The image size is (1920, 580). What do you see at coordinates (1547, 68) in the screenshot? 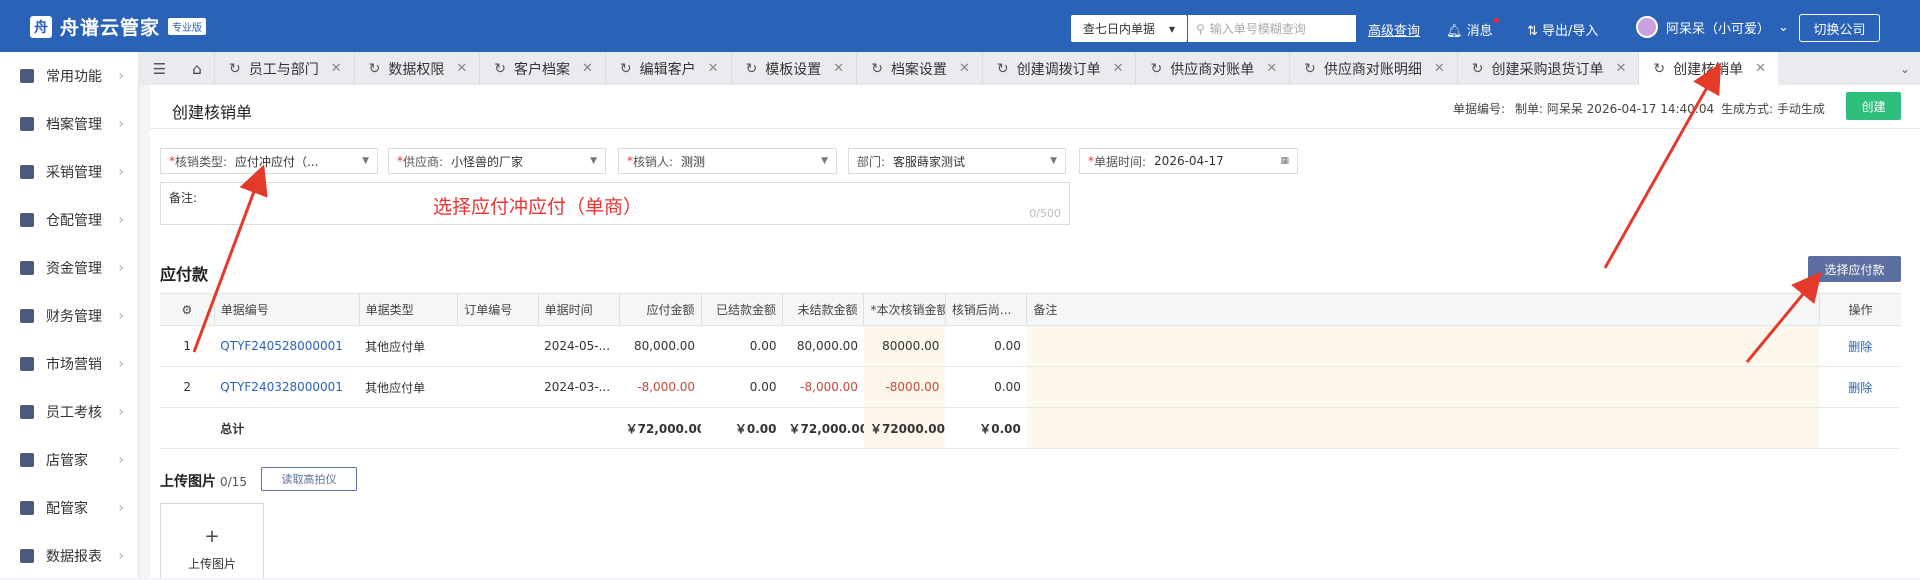
I see `tab-create-purchase-return: ↻ 创建采购退货订单 ✕` at bounding box center [1547, 68].